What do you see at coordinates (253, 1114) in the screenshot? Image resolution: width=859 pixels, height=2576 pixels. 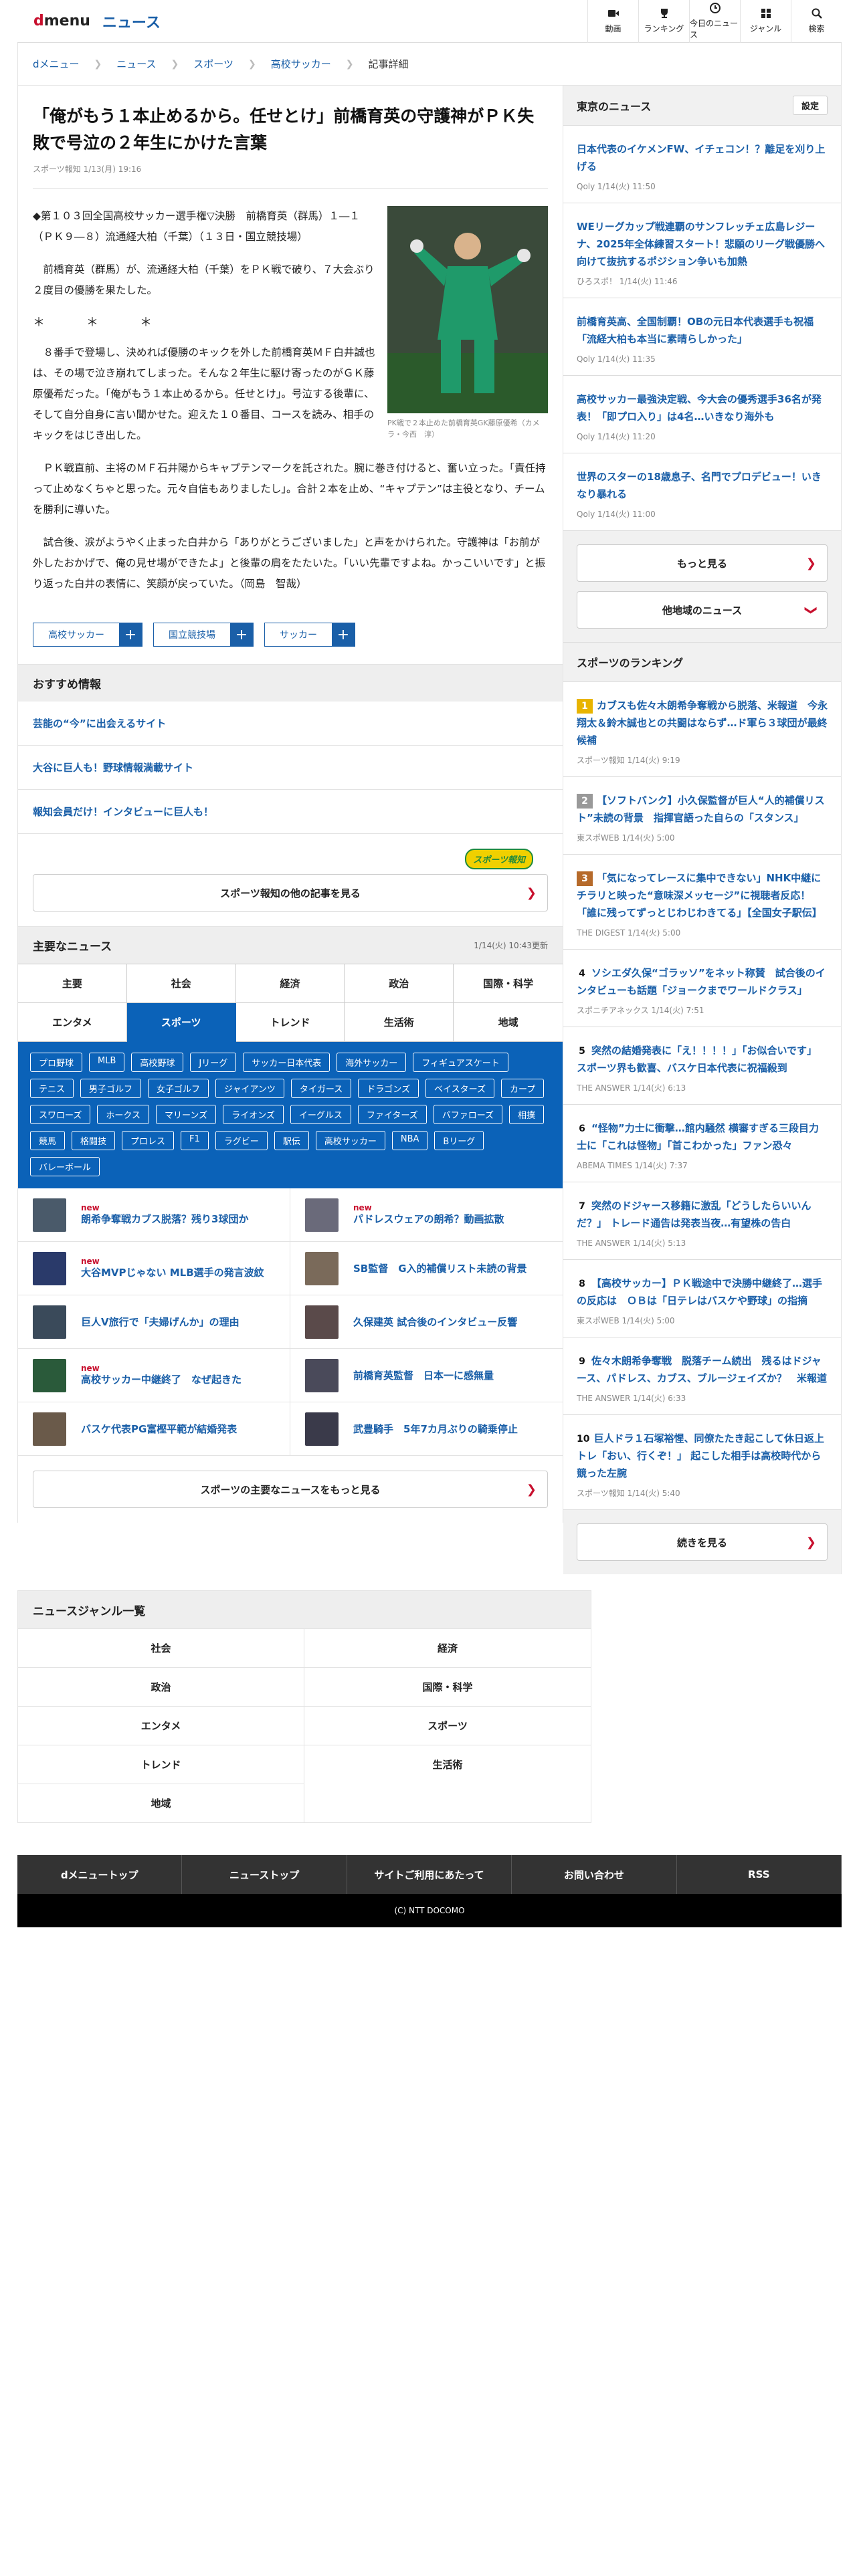 I see `category-chip: ライオンズ` at bounding box center [253, 1114].